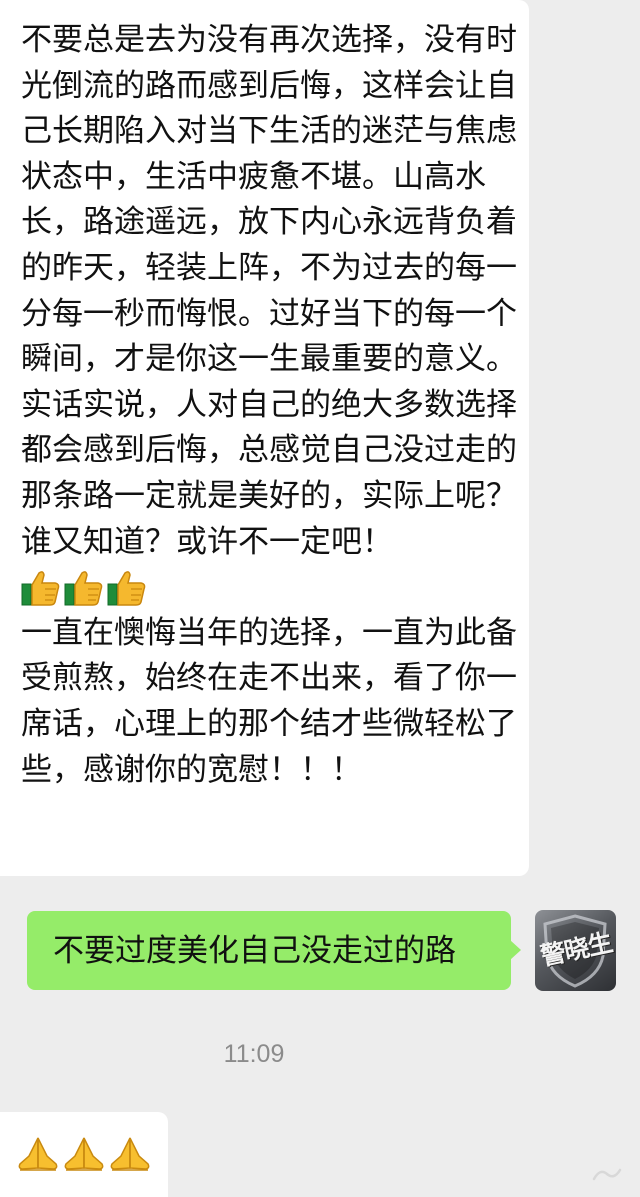 The width and height of the screenshot is (640, 1197). I want to click on message-timestamp: 11:09, so click(254, 1054).